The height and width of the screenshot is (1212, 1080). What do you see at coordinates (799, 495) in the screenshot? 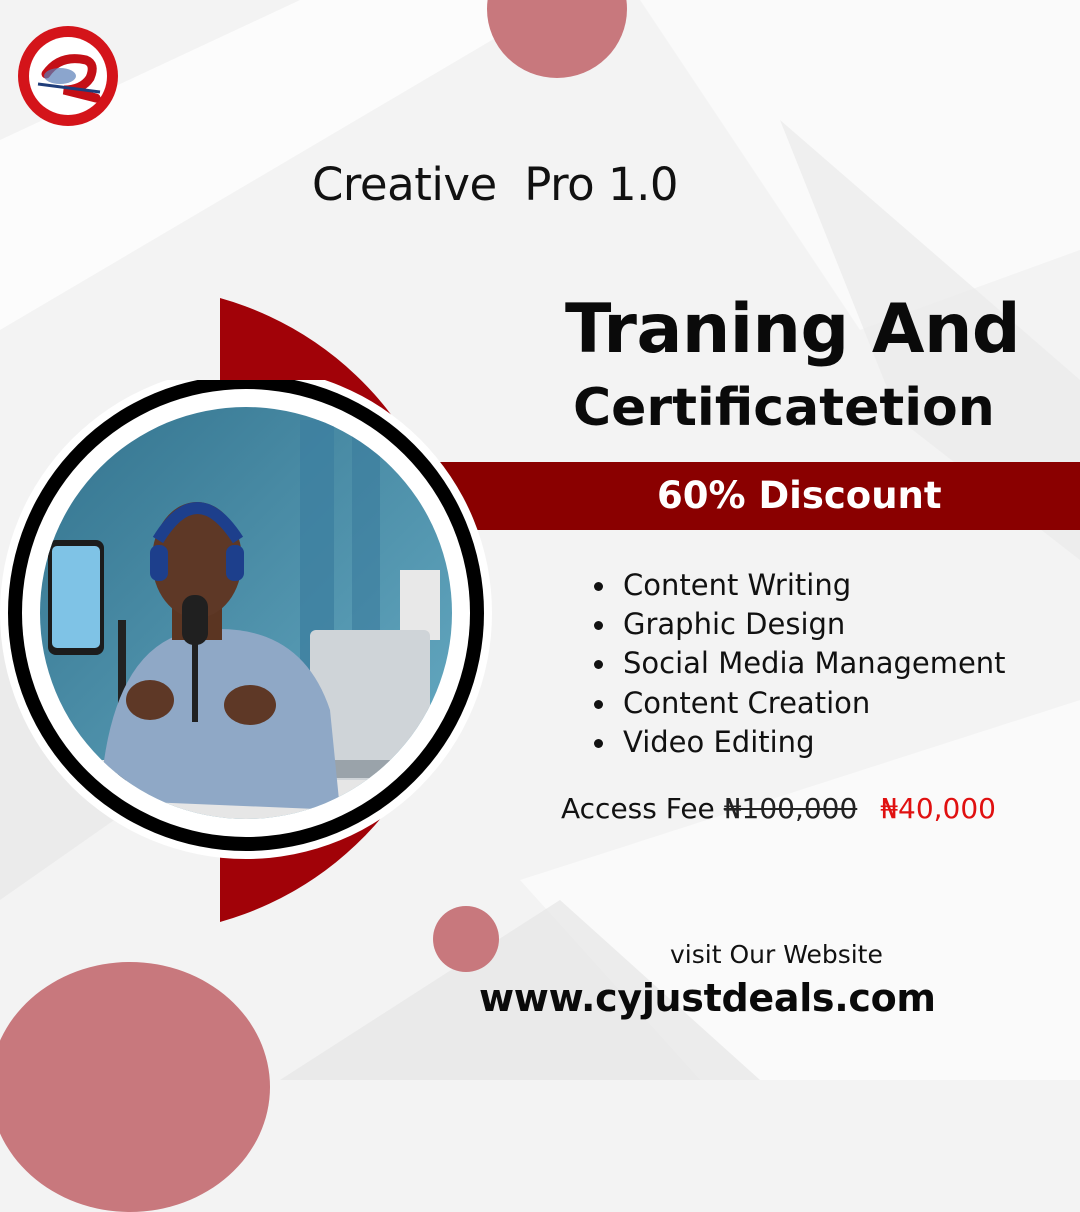
I see `discount-label: 60% Discount` at bounding box center [799, 495].